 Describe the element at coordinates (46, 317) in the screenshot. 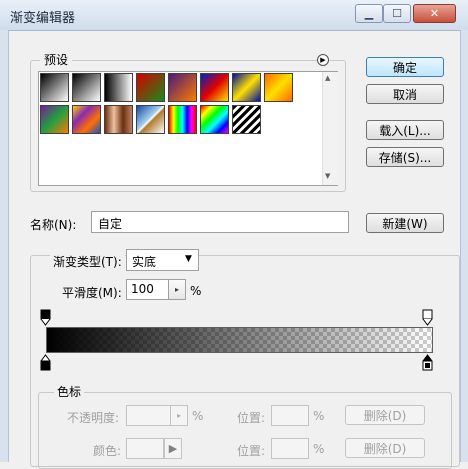

I see `opacity-stop-left` at that location.